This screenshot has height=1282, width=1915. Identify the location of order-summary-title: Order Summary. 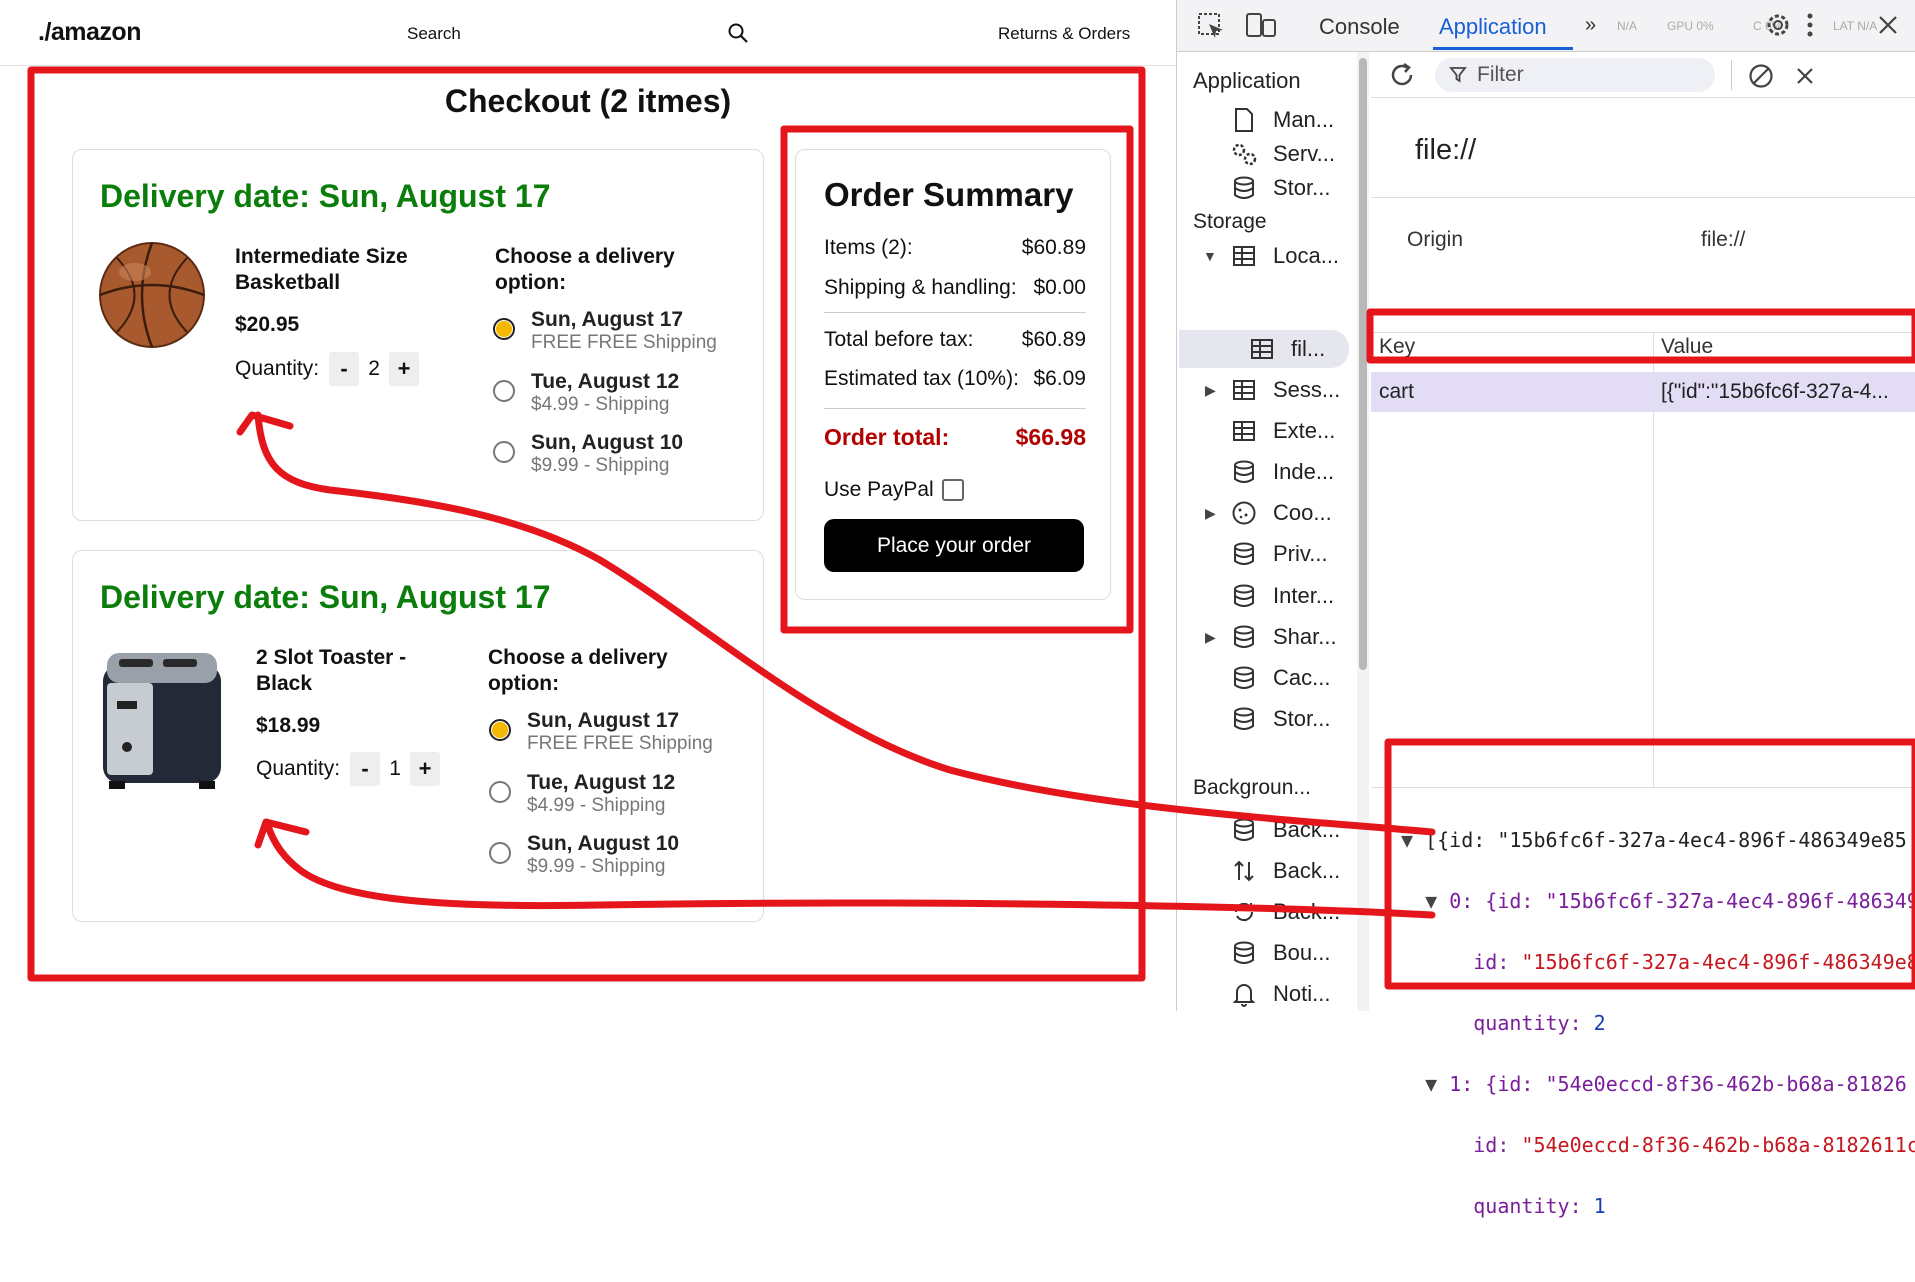
(949, 194).